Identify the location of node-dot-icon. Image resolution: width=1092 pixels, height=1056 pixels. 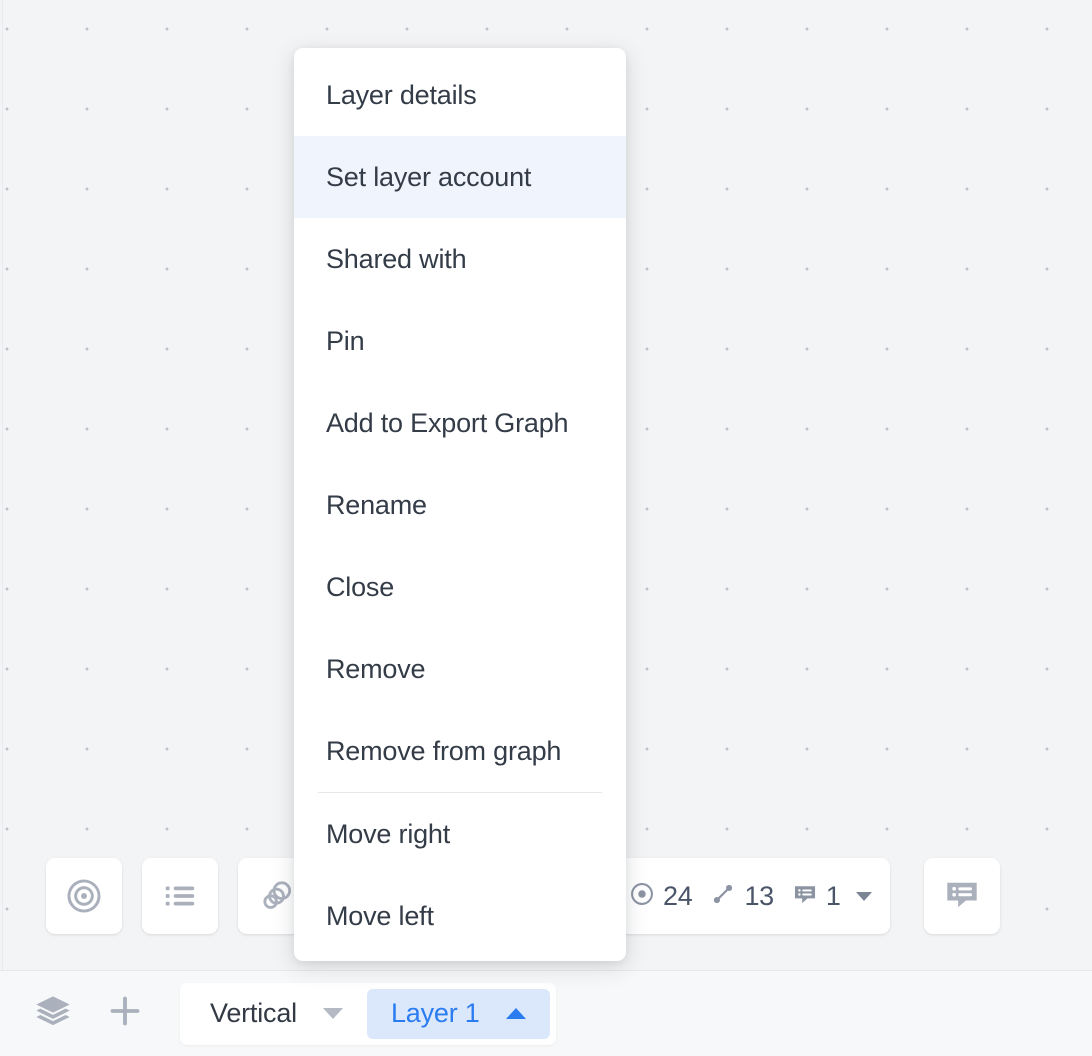
(642, 896).